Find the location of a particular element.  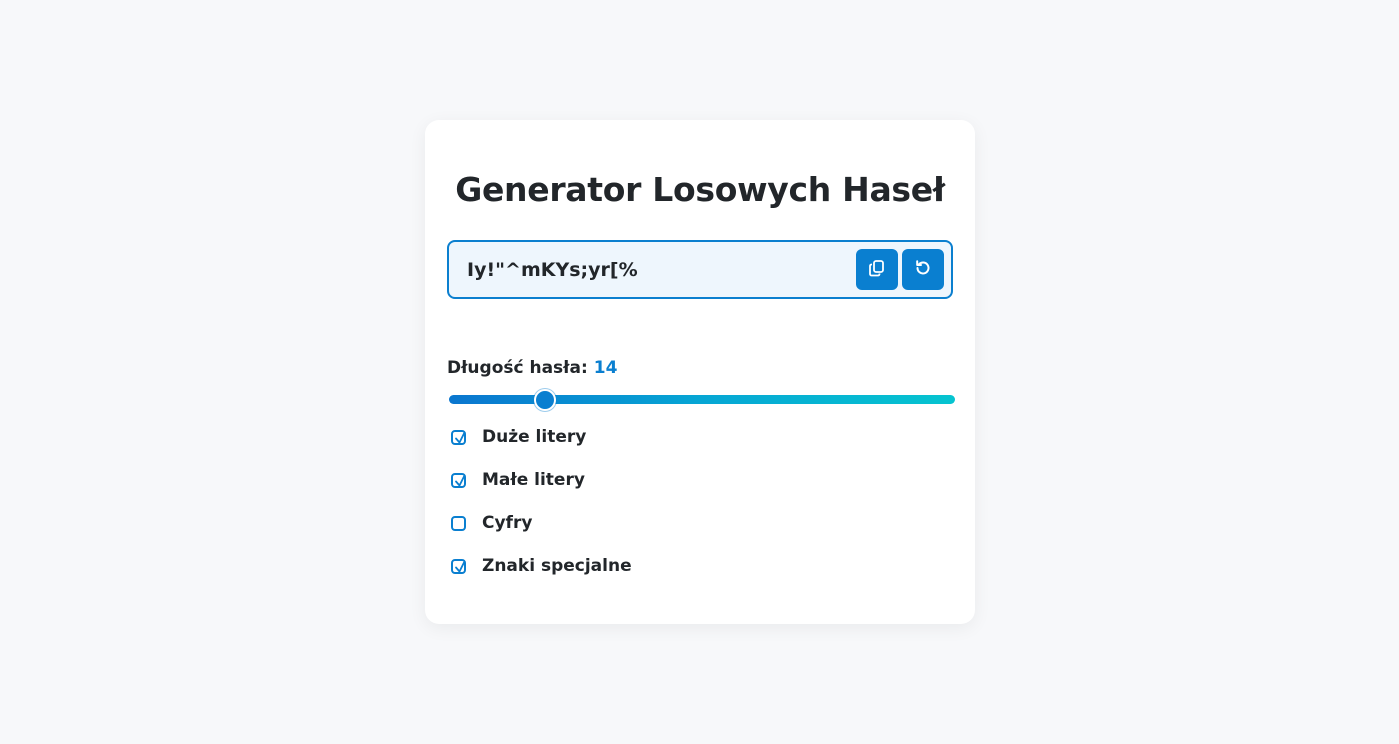

copy-button is located at coordinates (877, 269).